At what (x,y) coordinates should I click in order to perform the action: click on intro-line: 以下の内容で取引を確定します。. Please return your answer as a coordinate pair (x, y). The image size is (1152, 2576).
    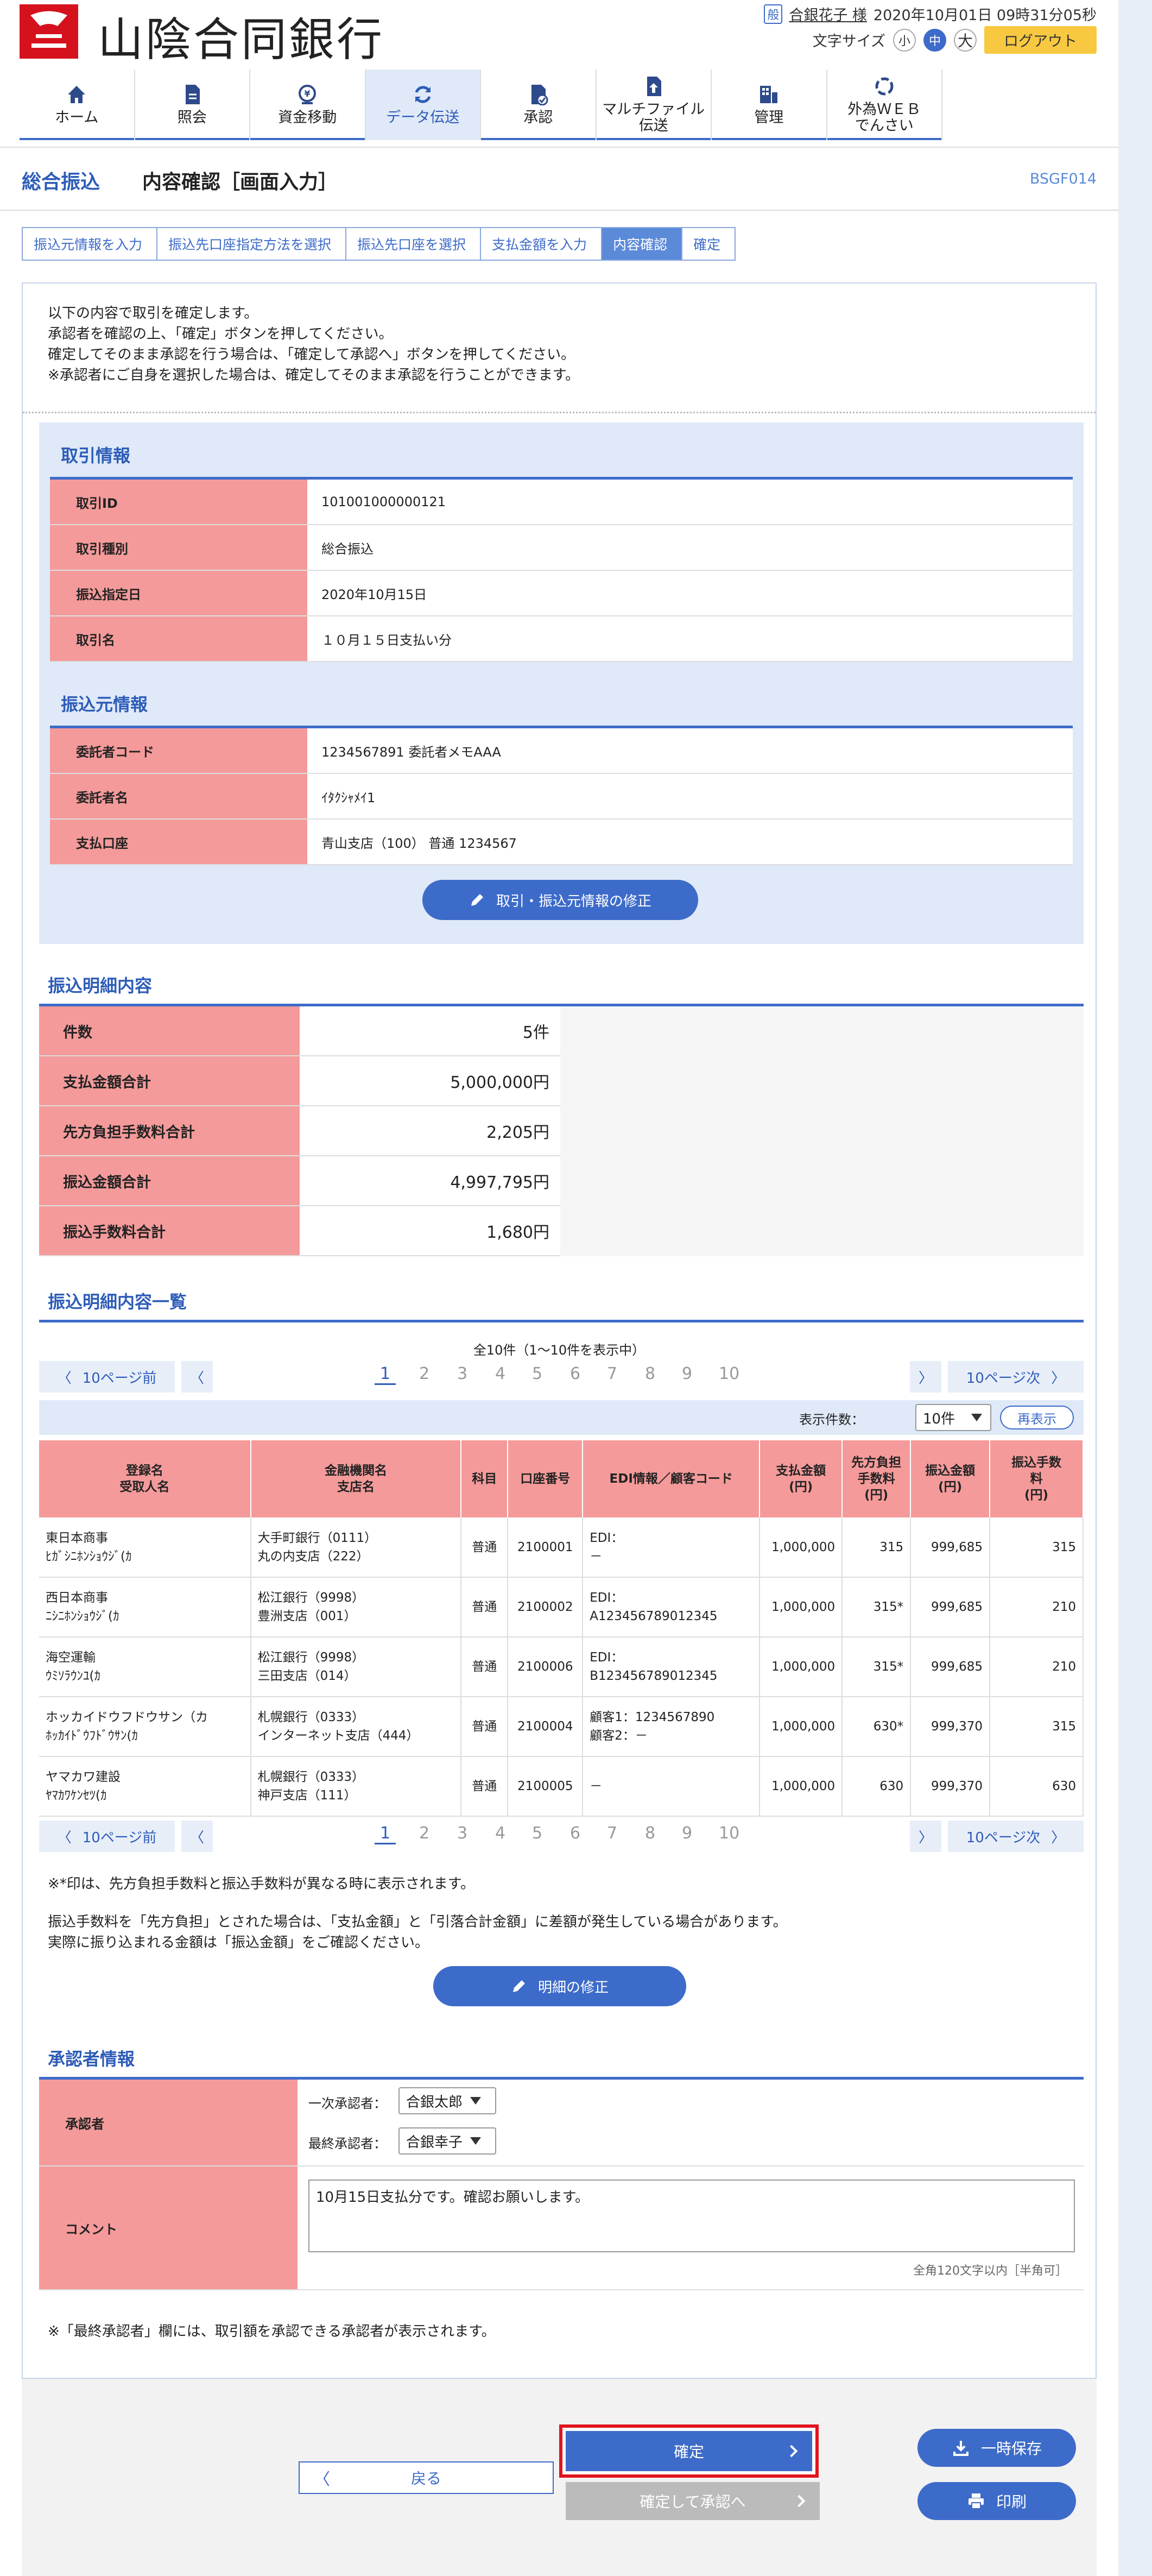
    Looking at the image, I should click on (153, 314).